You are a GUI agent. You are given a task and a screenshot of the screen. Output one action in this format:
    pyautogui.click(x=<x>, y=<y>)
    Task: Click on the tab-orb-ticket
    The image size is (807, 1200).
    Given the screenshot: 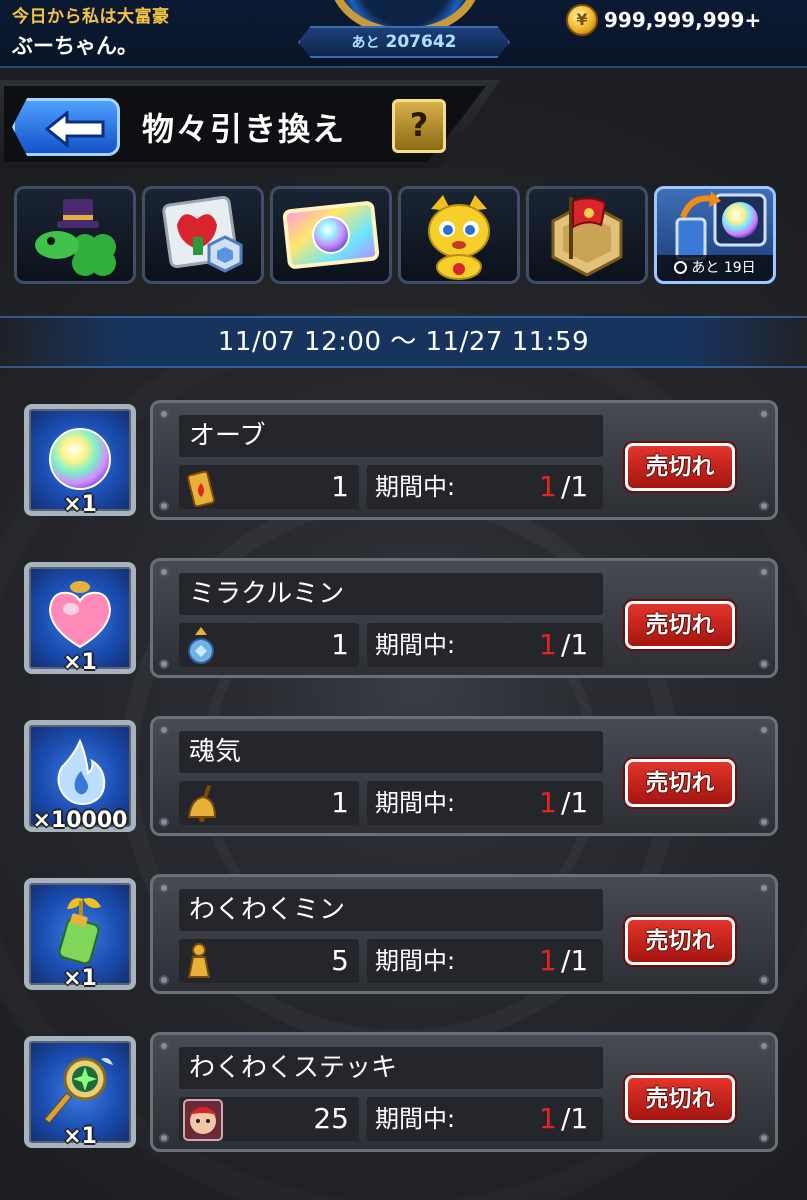 What is the action you would take?
    pyautogui.click(x=331, y=235)
    